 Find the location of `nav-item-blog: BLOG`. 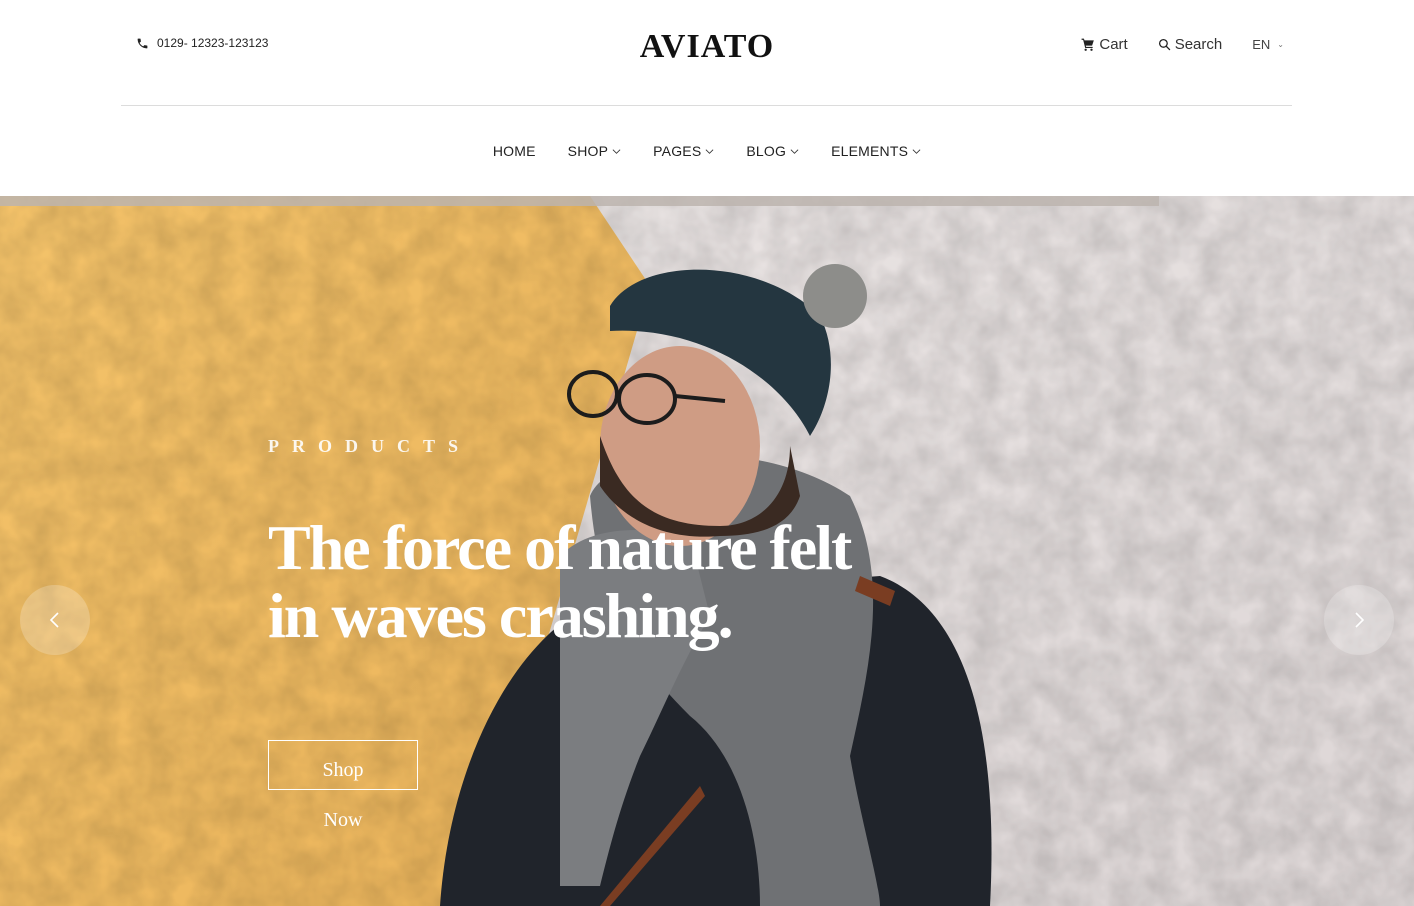

nav-item-blog: BLOG is located at coordinates (772, 151).